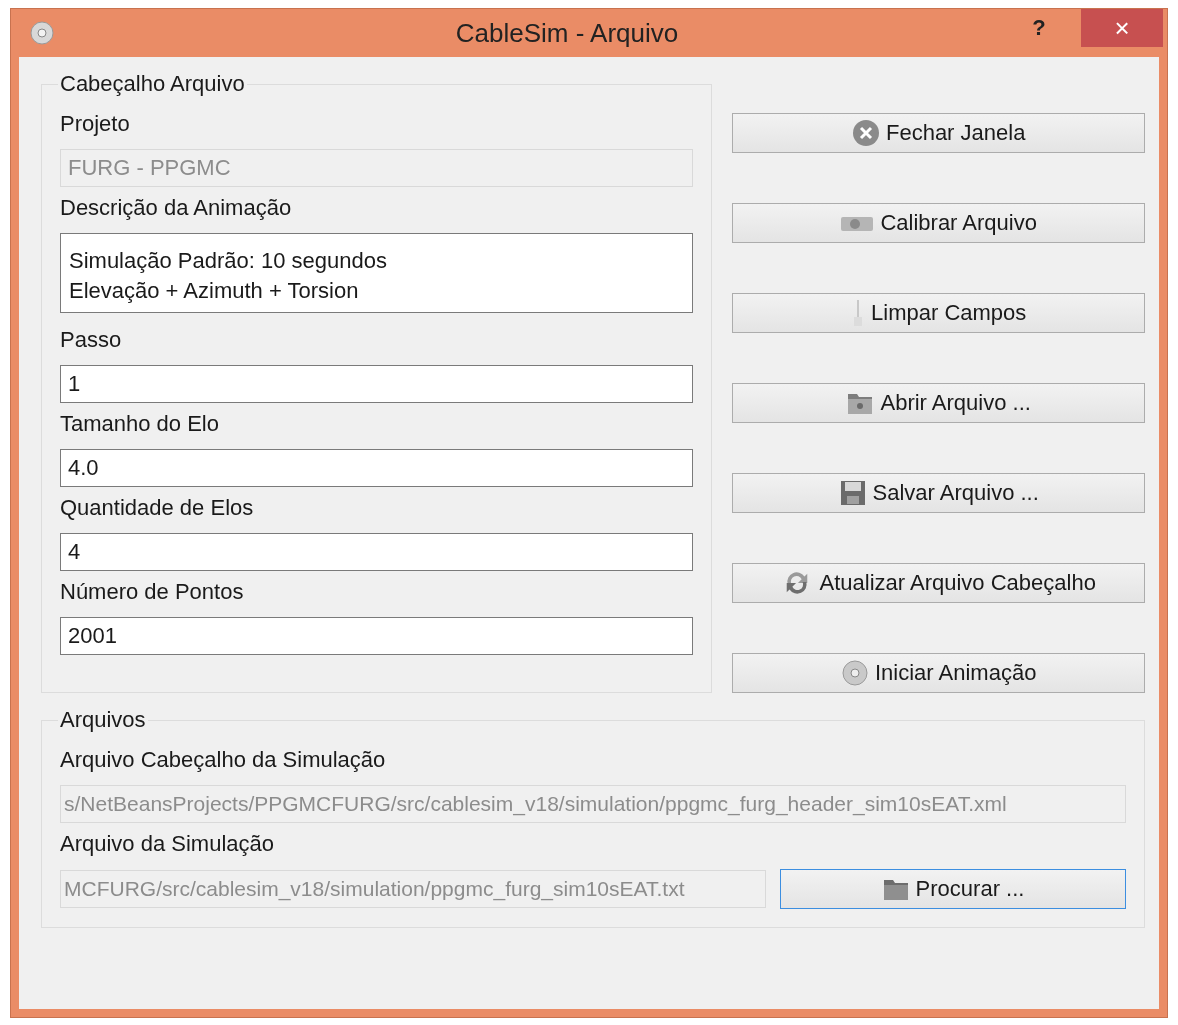  I want to click on input-field: 1, so click(377, 384).